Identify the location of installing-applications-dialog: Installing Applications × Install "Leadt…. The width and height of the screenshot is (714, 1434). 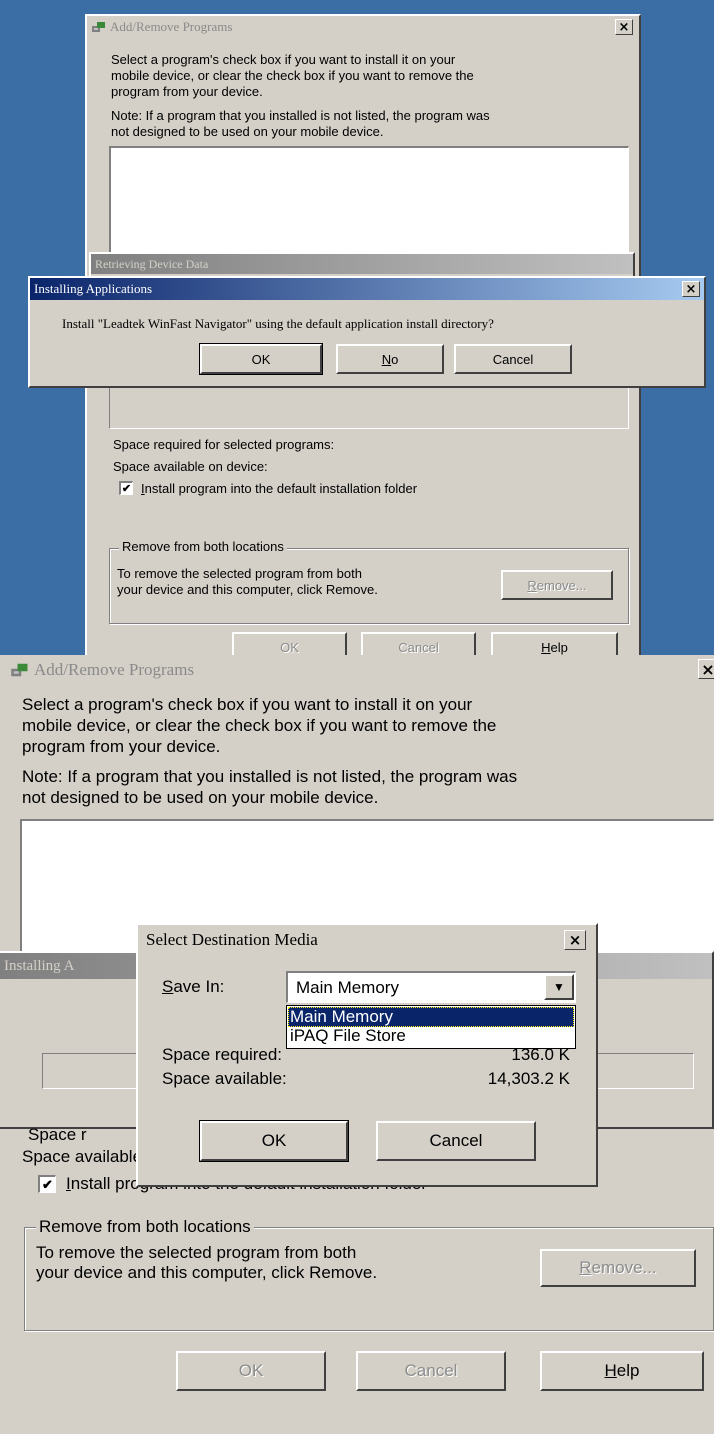
(367, 332).